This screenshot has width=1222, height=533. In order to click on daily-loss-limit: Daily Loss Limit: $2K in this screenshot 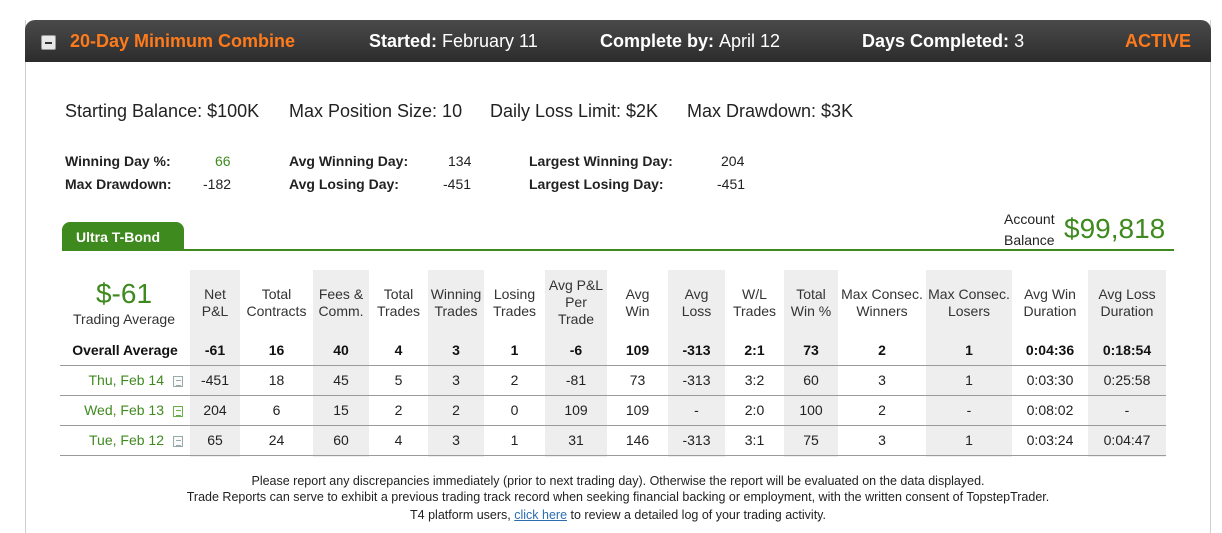, I will do `click(574, 111)`.